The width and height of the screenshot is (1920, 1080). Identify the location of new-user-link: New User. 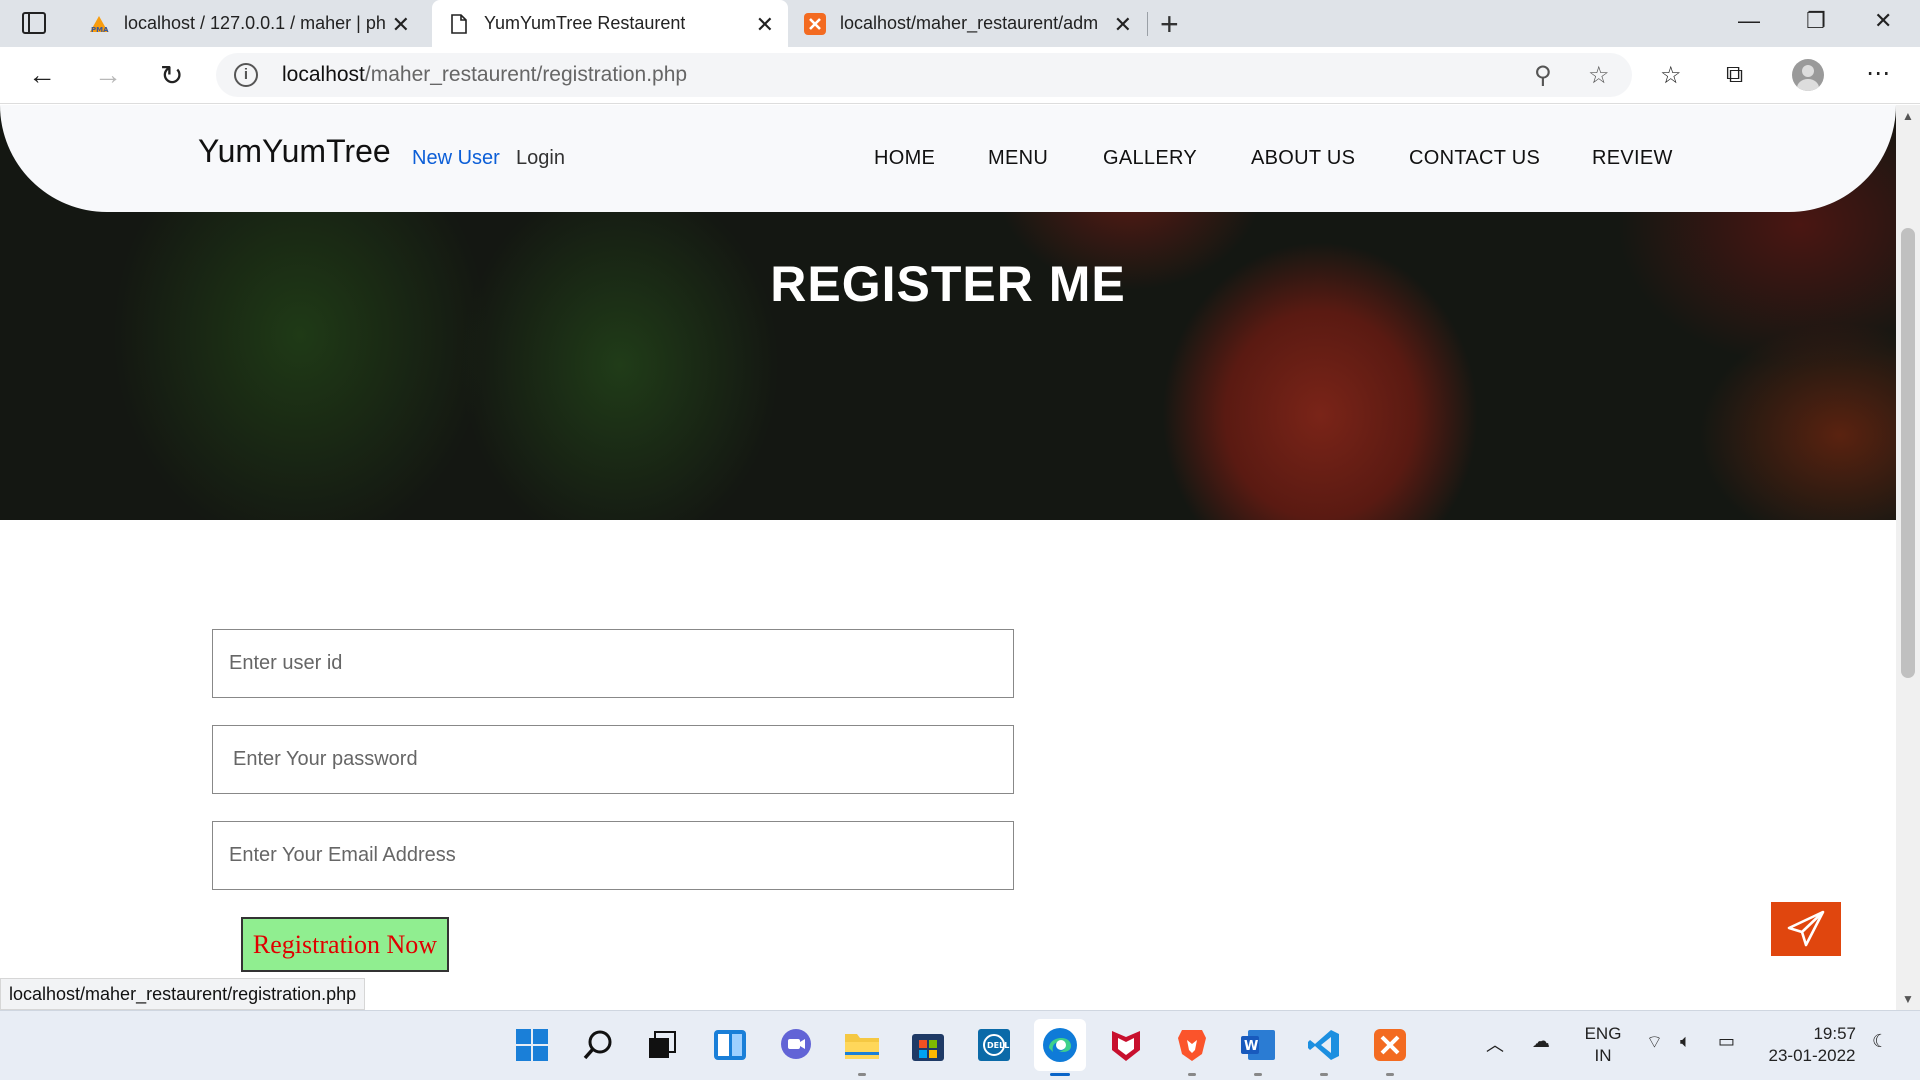
(456, 158).